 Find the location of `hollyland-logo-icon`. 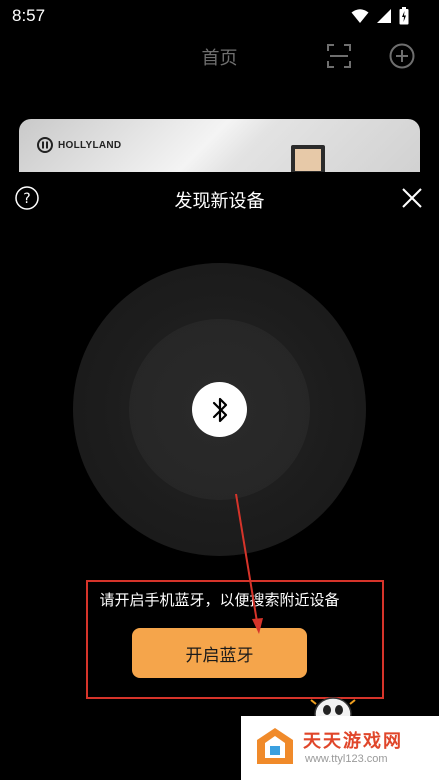

hollyland-logo-icon is located at coordinates (45, 145).